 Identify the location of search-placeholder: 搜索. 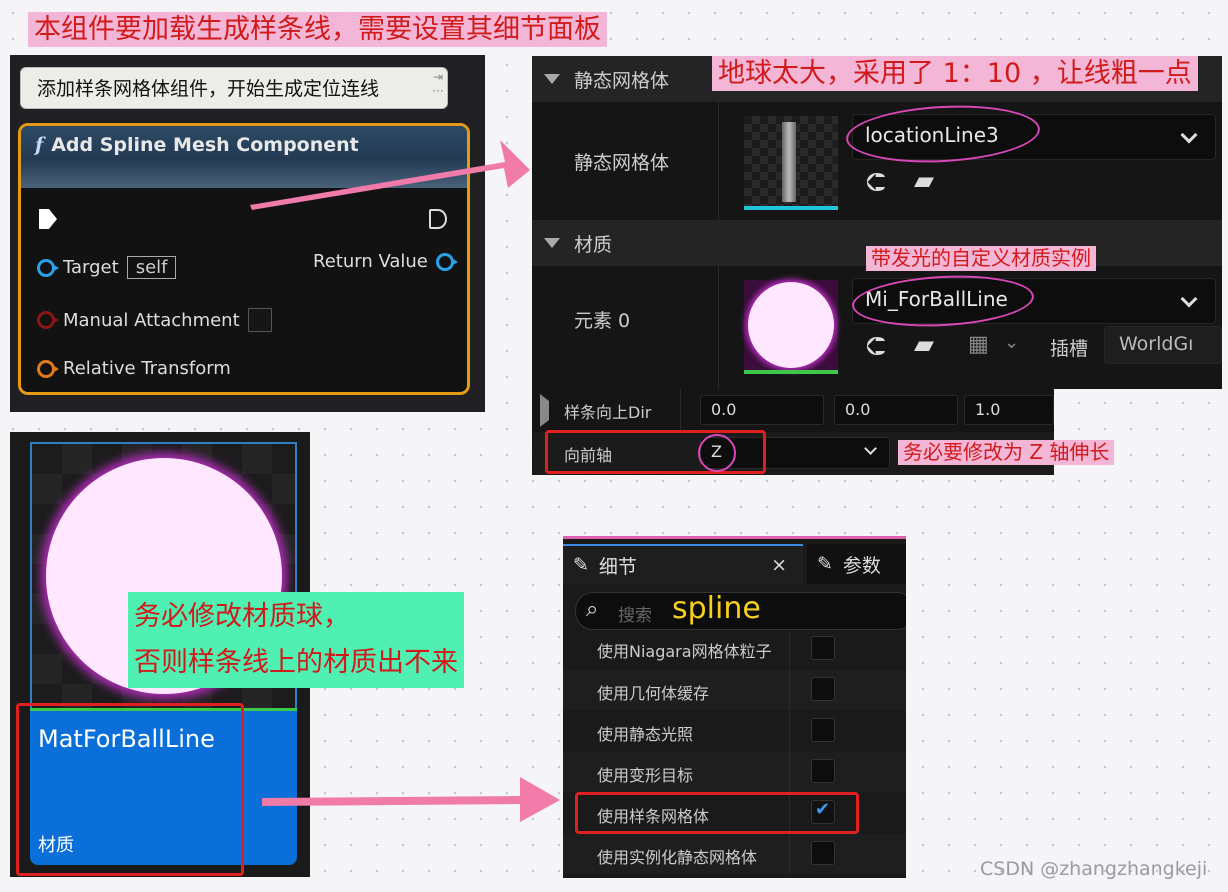
(635, 616).